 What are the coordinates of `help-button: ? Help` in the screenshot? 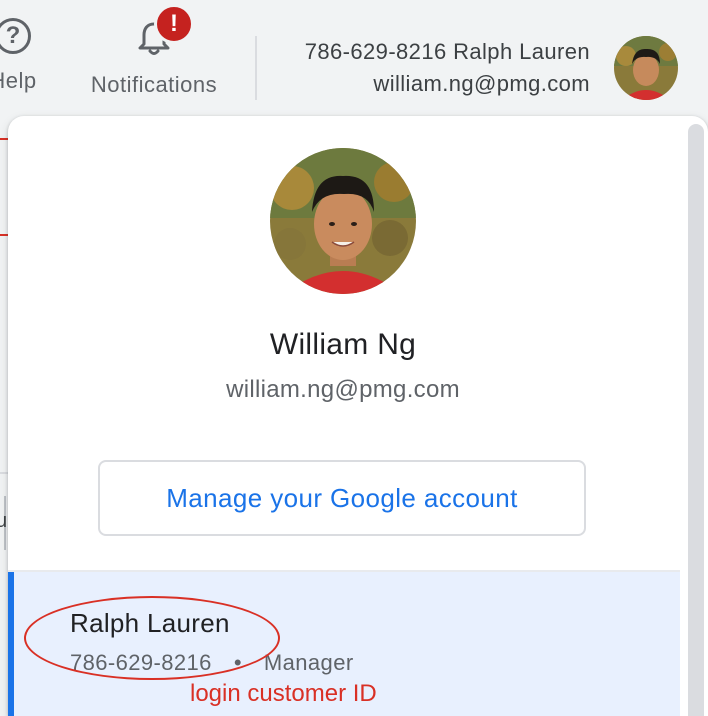 It's located at (24, 56).